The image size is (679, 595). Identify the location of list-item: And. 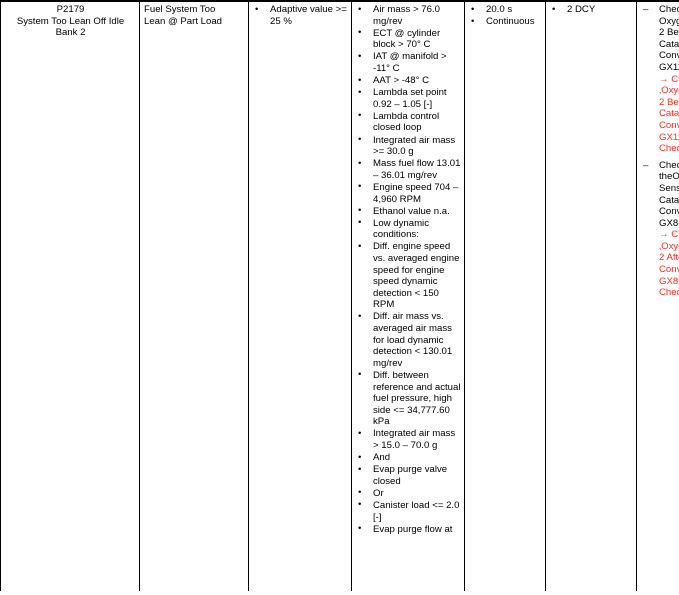
(408, 458).